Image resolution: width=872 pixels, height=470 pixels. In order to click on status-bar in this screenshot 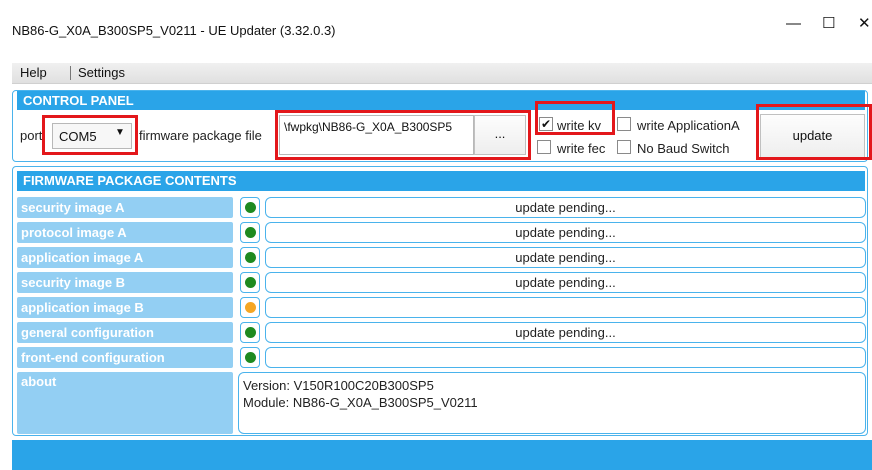, I will do `click(442, 455)`.